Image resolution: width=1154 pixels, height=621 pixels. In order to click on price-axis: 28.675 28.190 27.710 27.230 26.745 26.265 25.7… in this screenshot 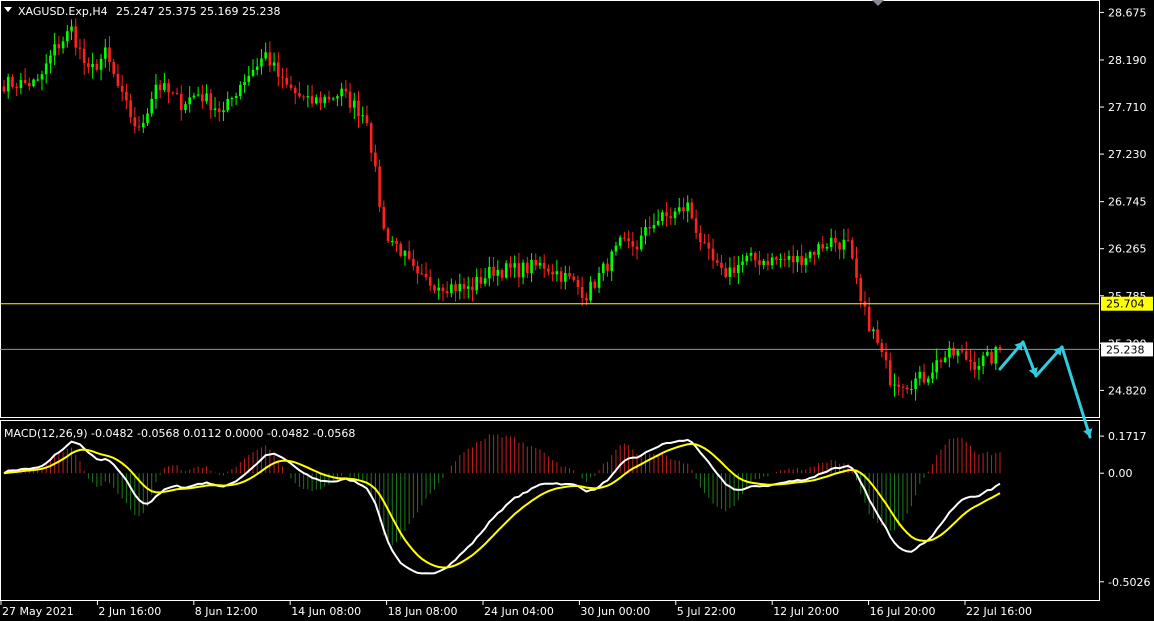, I will do `click(1126, 201)`.